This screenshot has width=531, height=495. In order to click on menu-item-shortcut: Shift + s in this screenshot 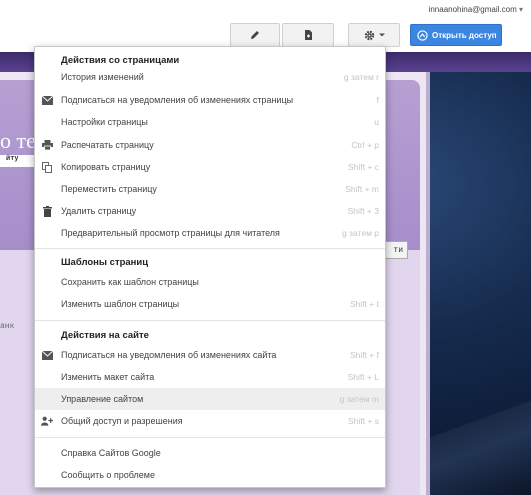, I will do `click(363, 421)`.